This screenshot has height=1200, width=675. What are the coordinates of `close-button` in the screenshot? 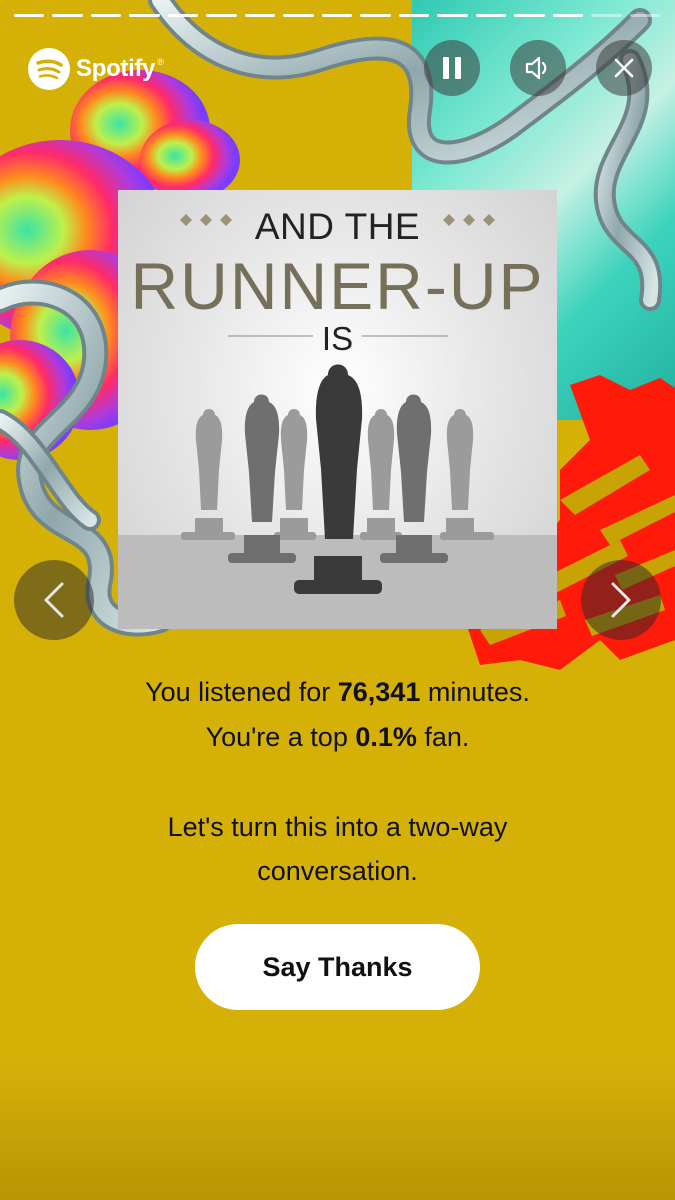 It's located at (624, 68).